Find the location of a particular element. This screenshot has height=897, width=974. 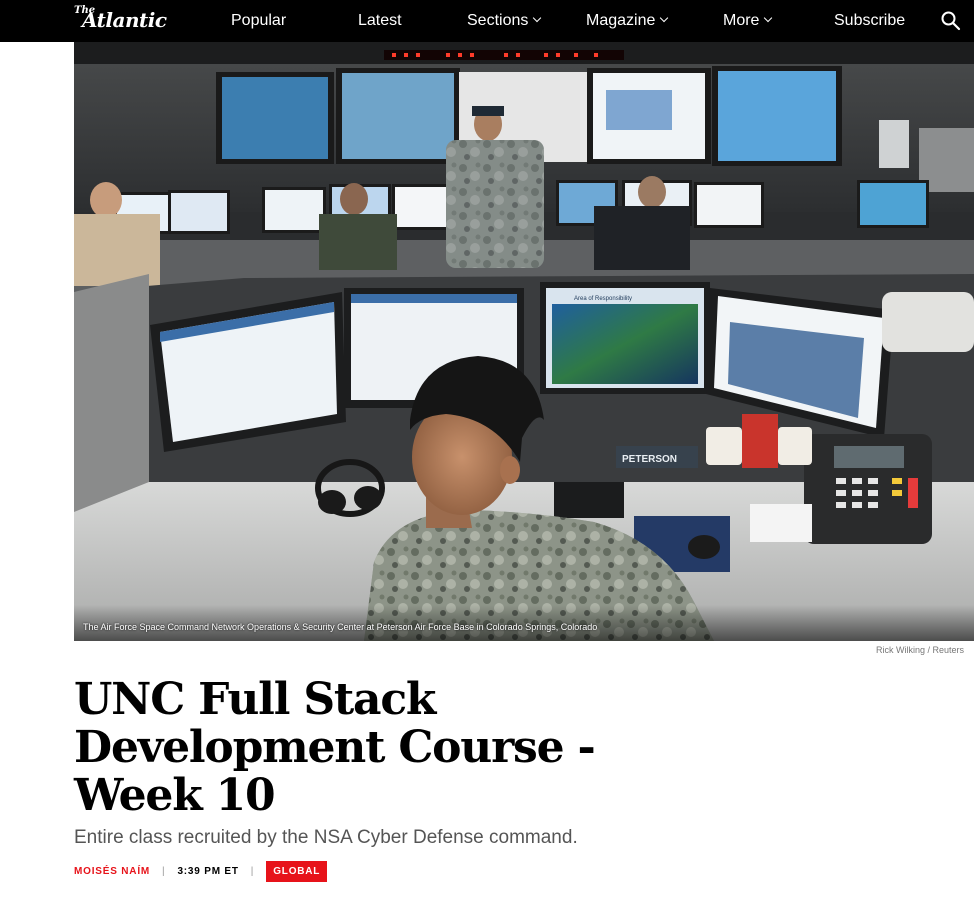

byline: MOISÉS NAÍM | 3:39 PM ET | GLOBAL is located at coordinates (201, 871).